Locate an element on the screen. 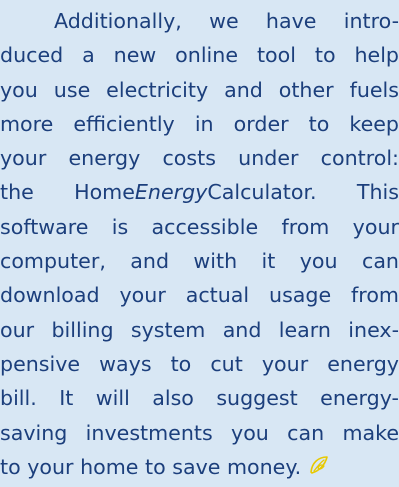 The height and width of the screenshot is (487, 399). text-line: Additionally, we have intro- is located at coordinates (226, 21).